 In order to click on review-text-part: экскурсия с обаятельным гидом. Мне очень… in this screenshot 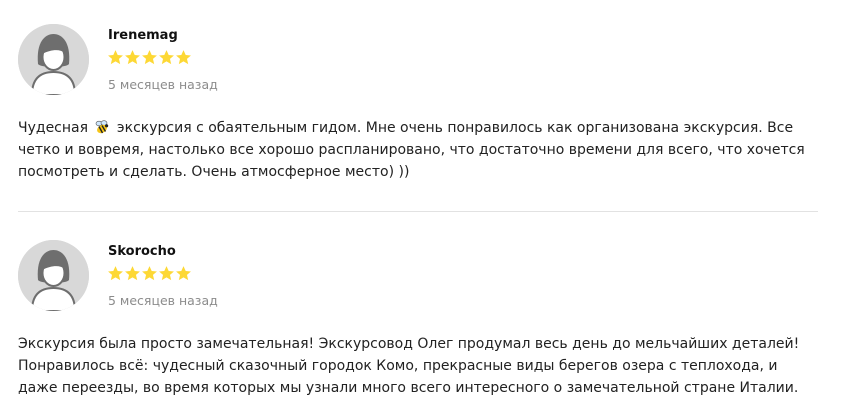, I will do `click(411, 150)`.